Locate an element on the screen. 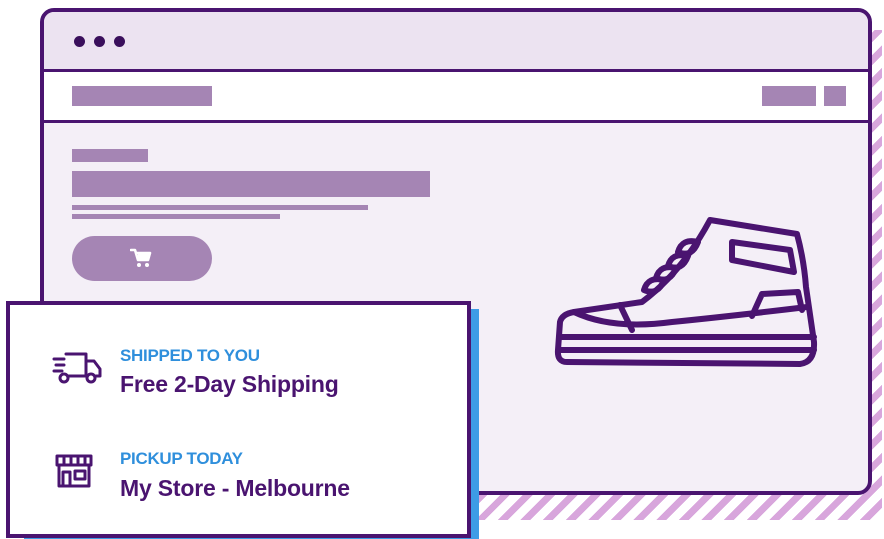 The height and width of the screenshot is (539, 884). pickup-kicker: PICKUP TODAY is located at coordinates (181, 458).